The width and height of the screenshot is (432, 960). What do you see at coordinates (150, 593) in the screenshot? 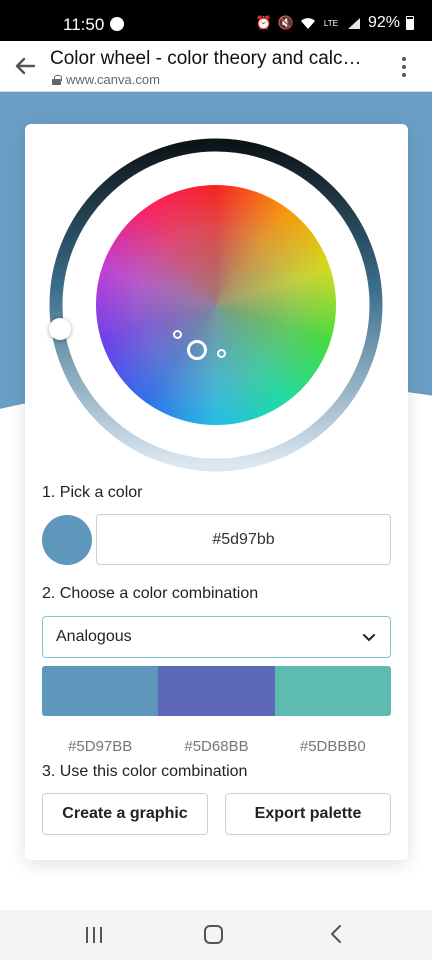
I see `step-choose-label: 2. Choose a color combination` at bounding box center [150, 593].